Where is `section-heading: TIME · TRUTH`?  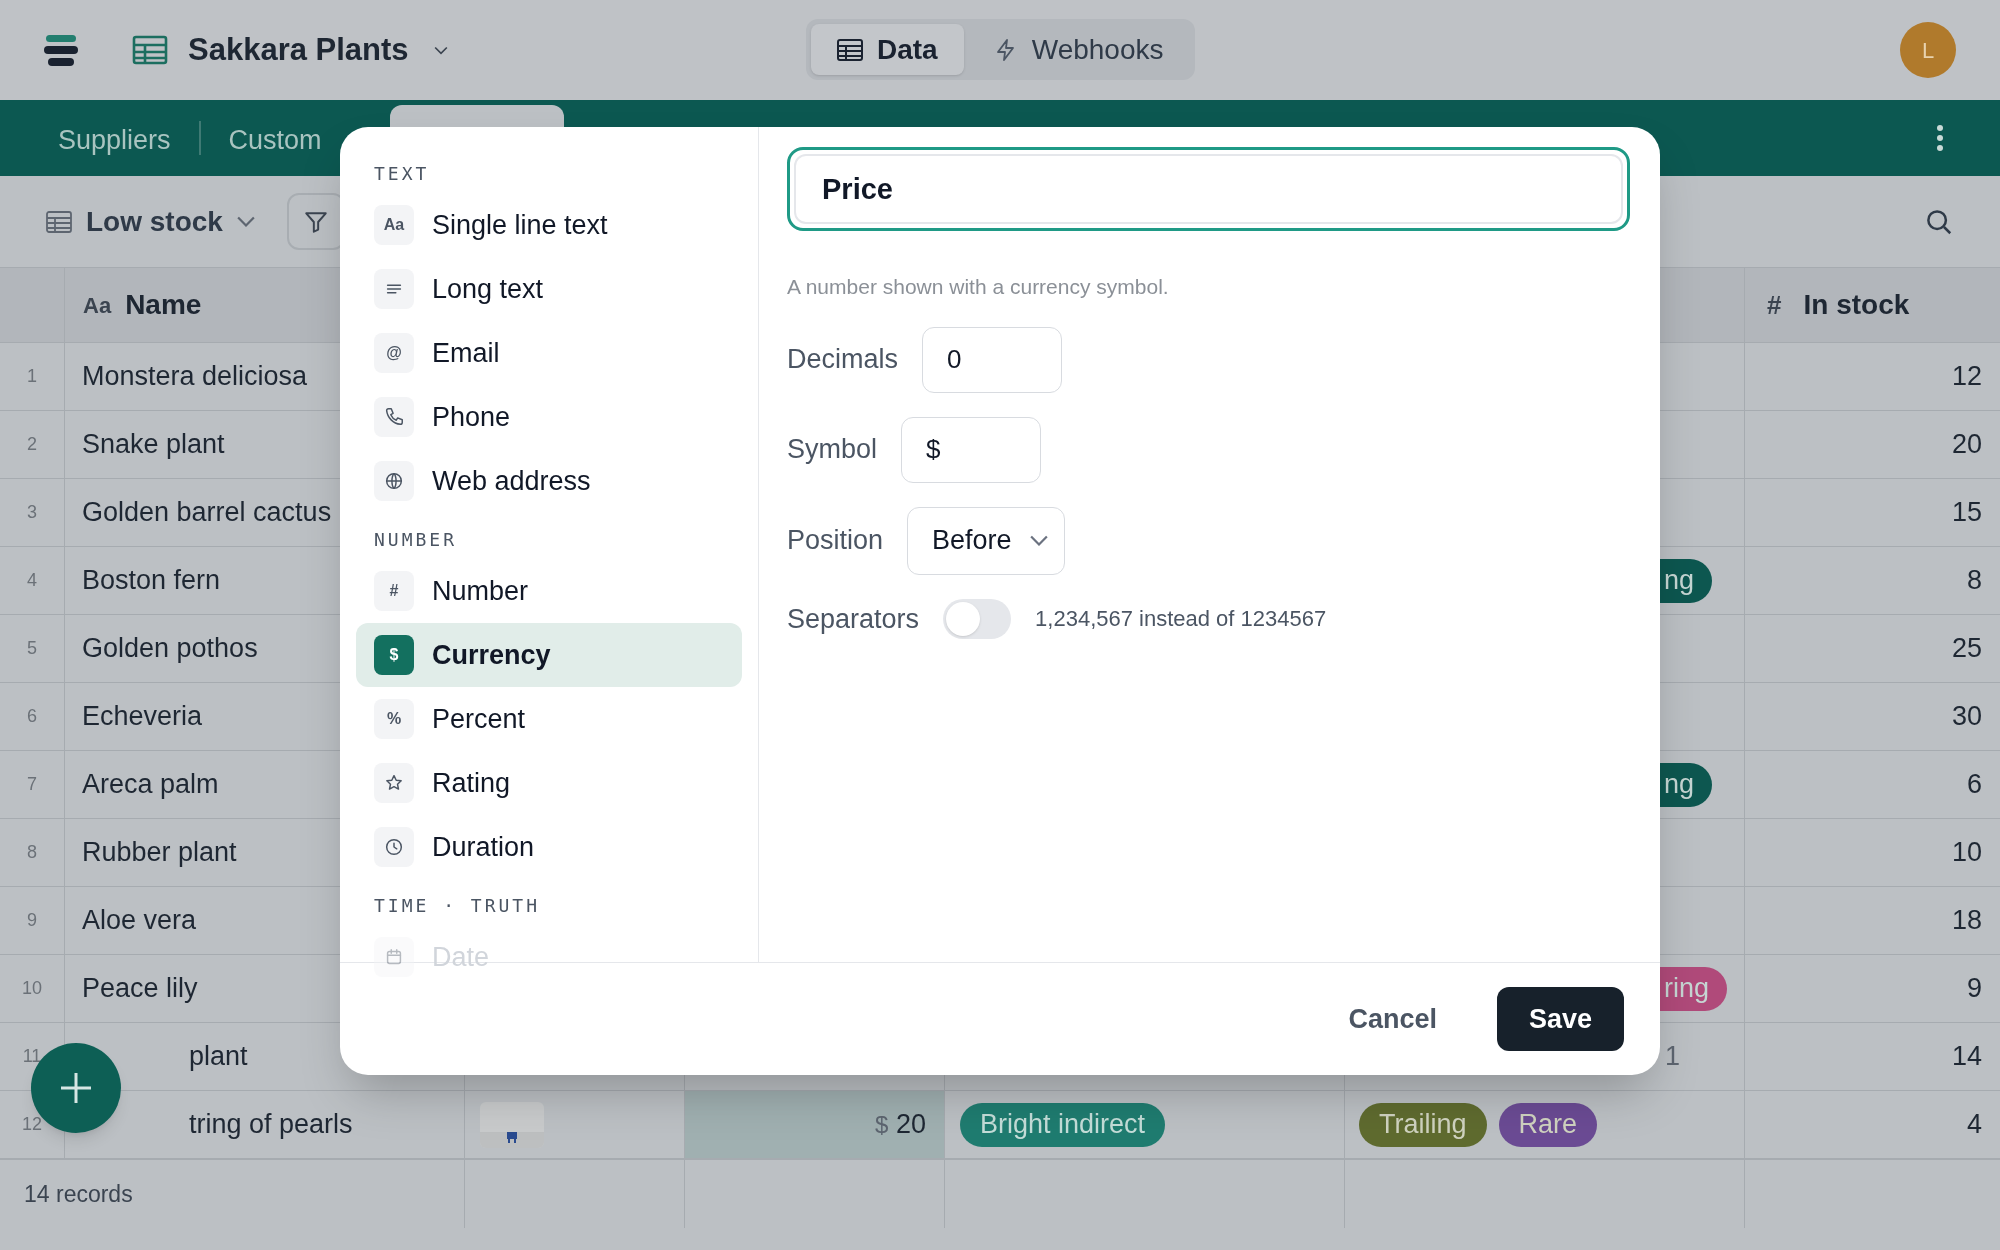
section-heading: TIME · TRUTH is located at coordinates (457, 905).